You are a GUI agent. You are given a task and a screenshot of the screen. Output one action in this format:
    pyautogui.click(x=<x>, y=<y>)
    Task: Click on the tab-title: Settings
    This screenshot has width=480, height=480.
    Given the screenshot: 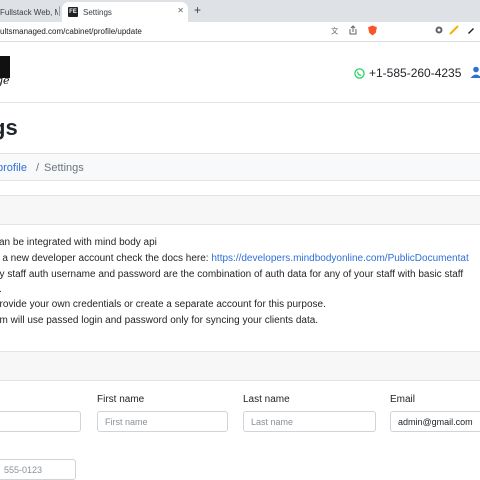 What is the action you would take?
    pyautogui.click(x=97, y=12)
    